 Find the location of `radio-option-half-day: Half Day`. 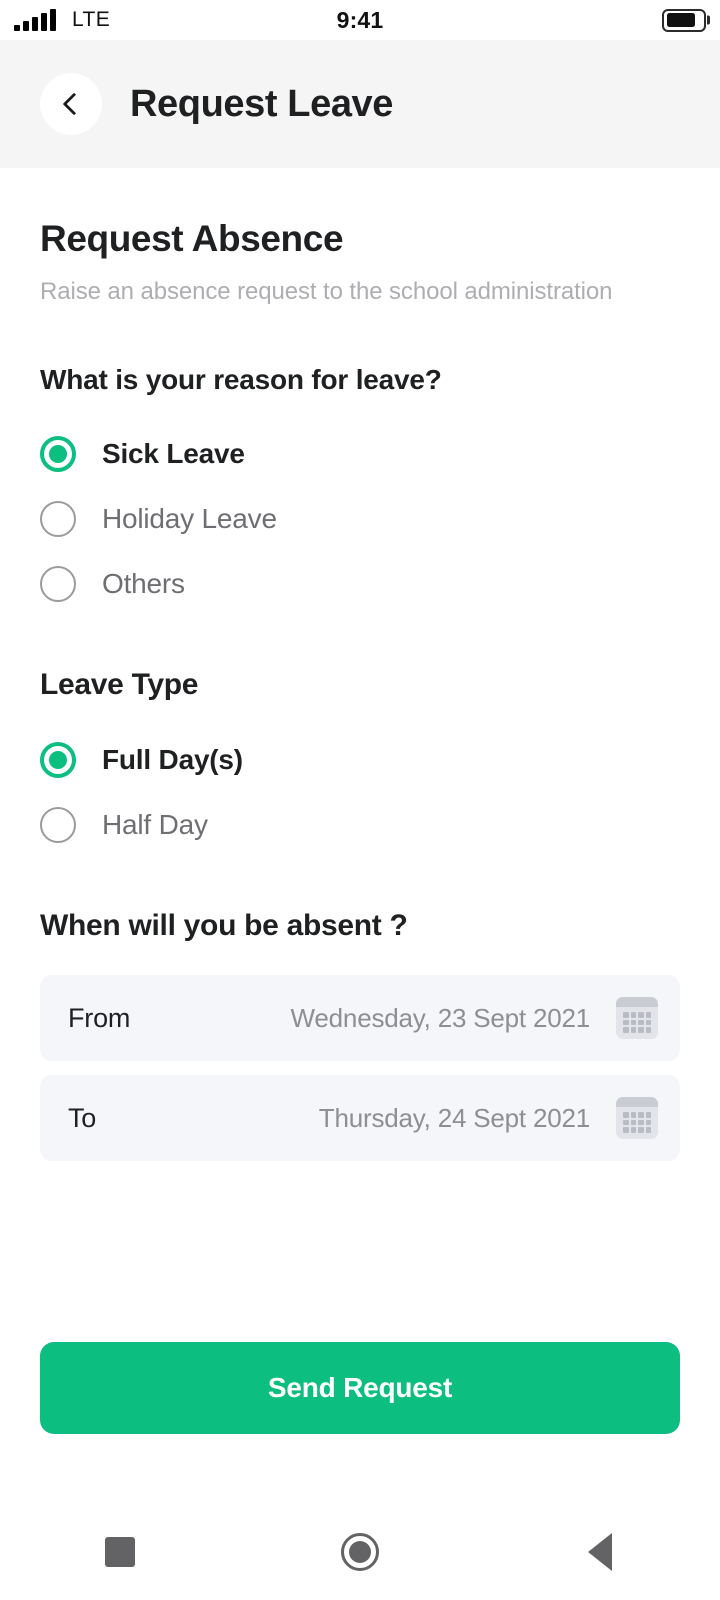

radio-option-half-day: Half Day is located at coordinates (360, 825).